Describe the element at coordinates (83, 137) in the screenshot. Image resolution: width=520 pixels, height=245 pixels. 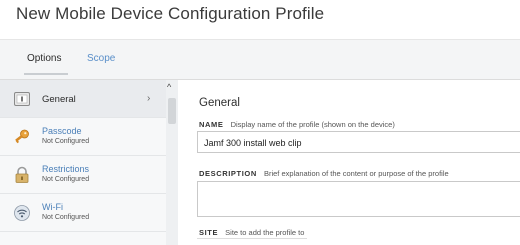
I see `sidebar-item-passcode: Passcode Not Configured` at that location.